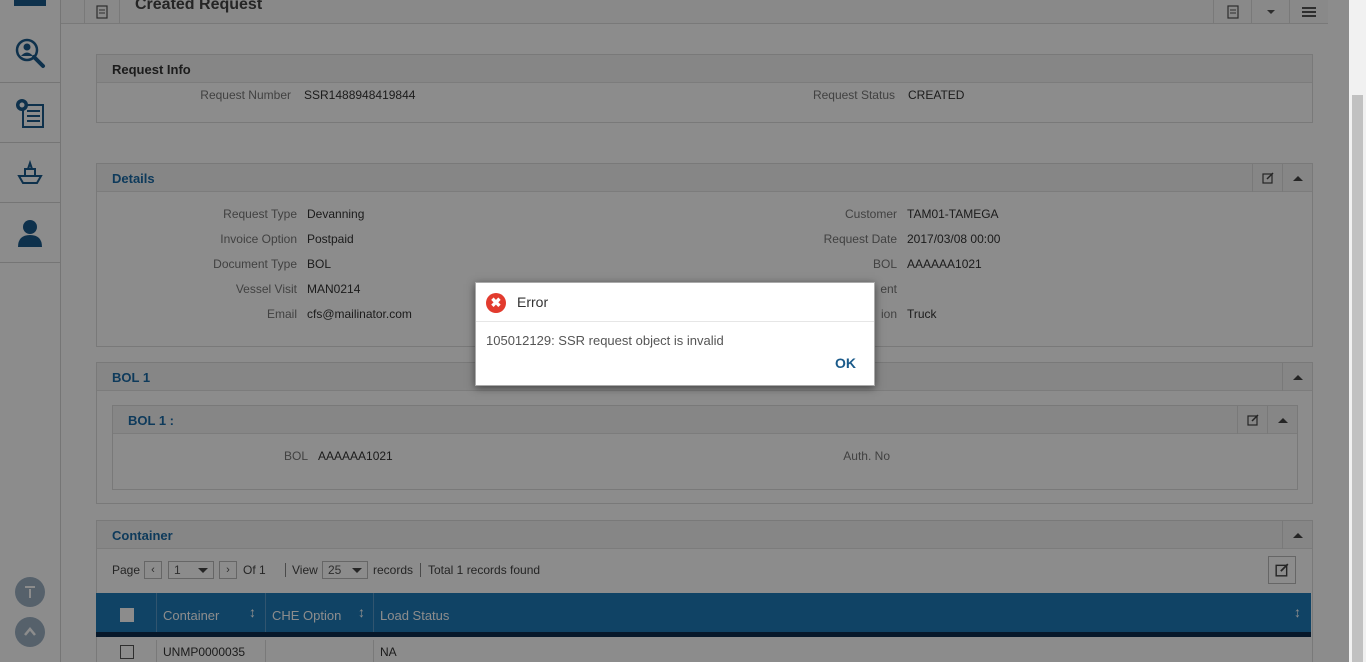  What do you see at coordinates (675, 302) in the screenshot?
I see `dialog-header: ✖ Error` at bounding box center [675, 302].